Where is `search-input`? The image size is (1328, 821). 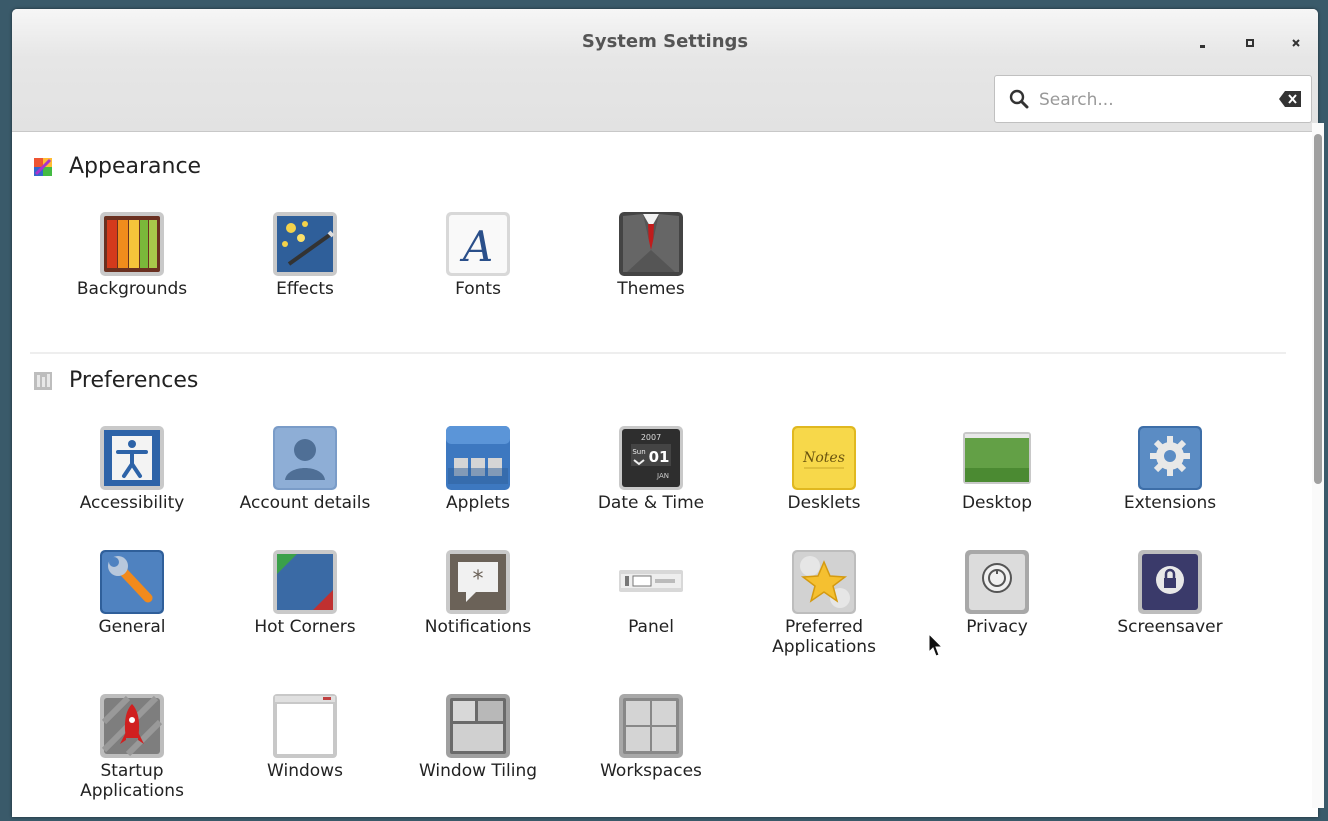
search-input is located at coordinates (1151, 100).